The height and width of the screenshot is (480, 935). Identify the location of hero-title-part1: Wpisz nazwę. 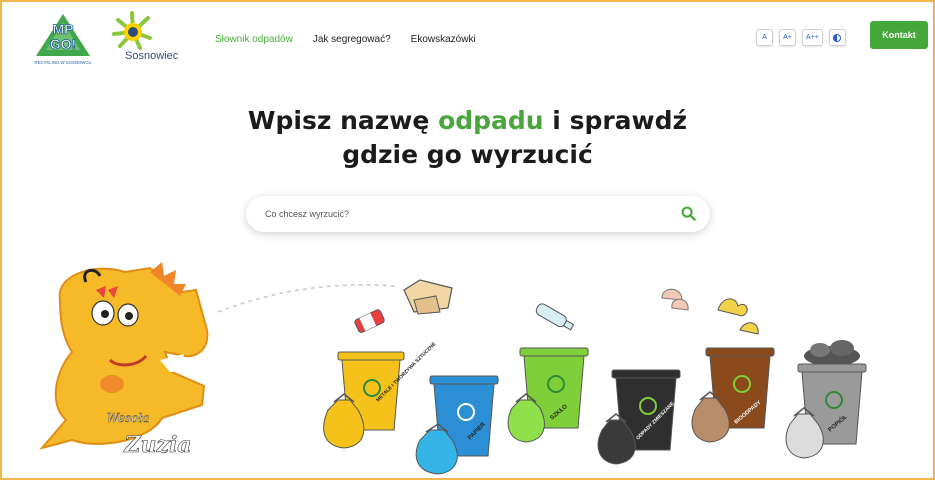
(343, 120).